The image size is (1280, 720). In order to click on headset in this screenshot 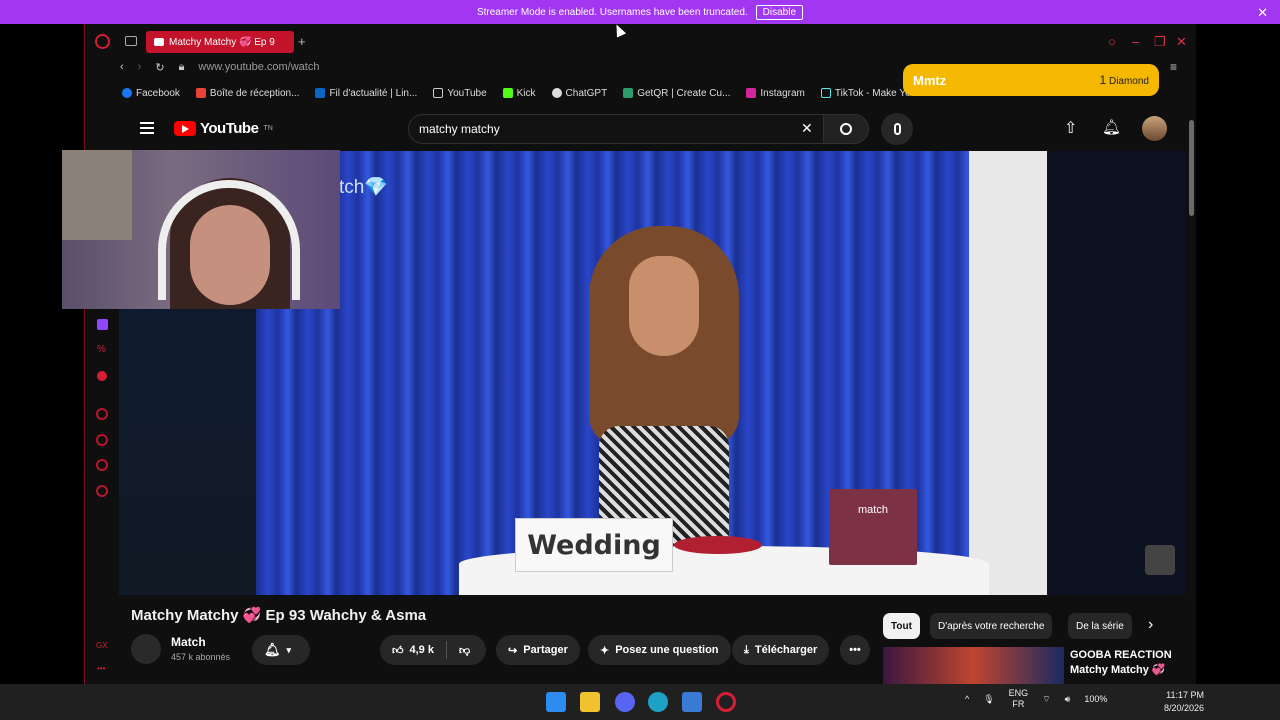, I will do `click(229, 240)`.